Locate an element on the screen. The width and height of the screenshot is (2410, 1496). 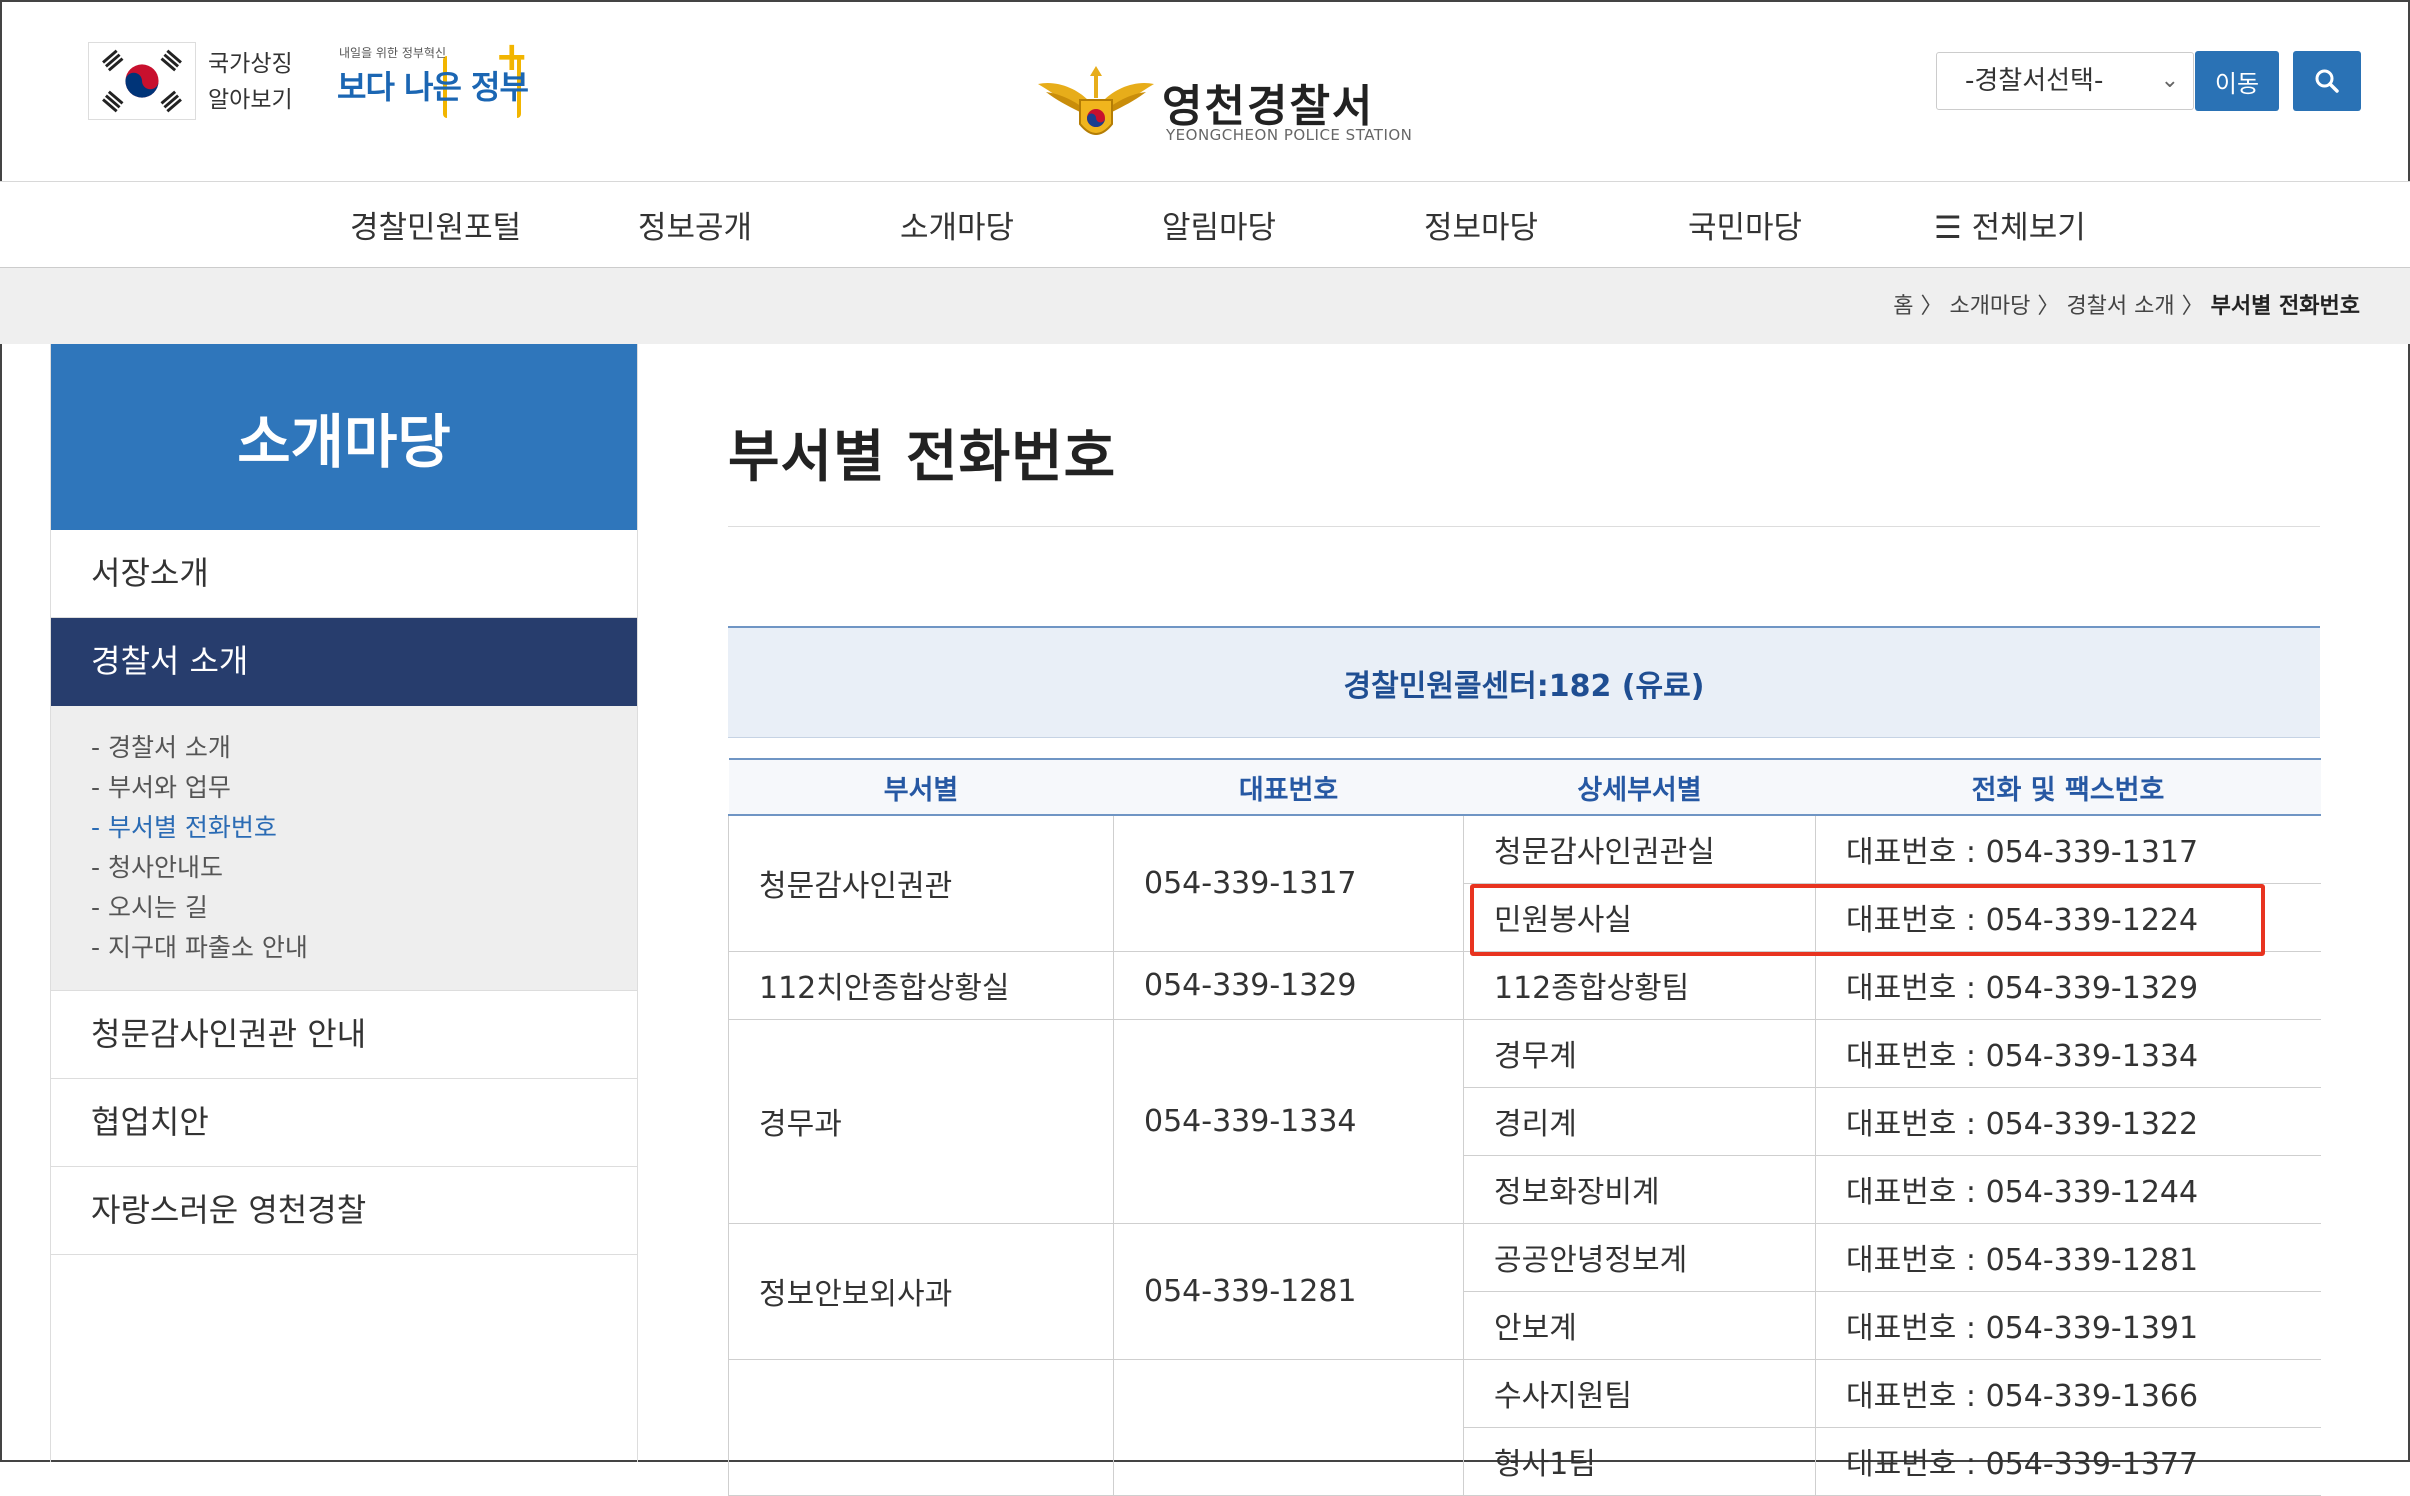
subdept-cell: 경리계 is located at coordinates (1639, 1121).